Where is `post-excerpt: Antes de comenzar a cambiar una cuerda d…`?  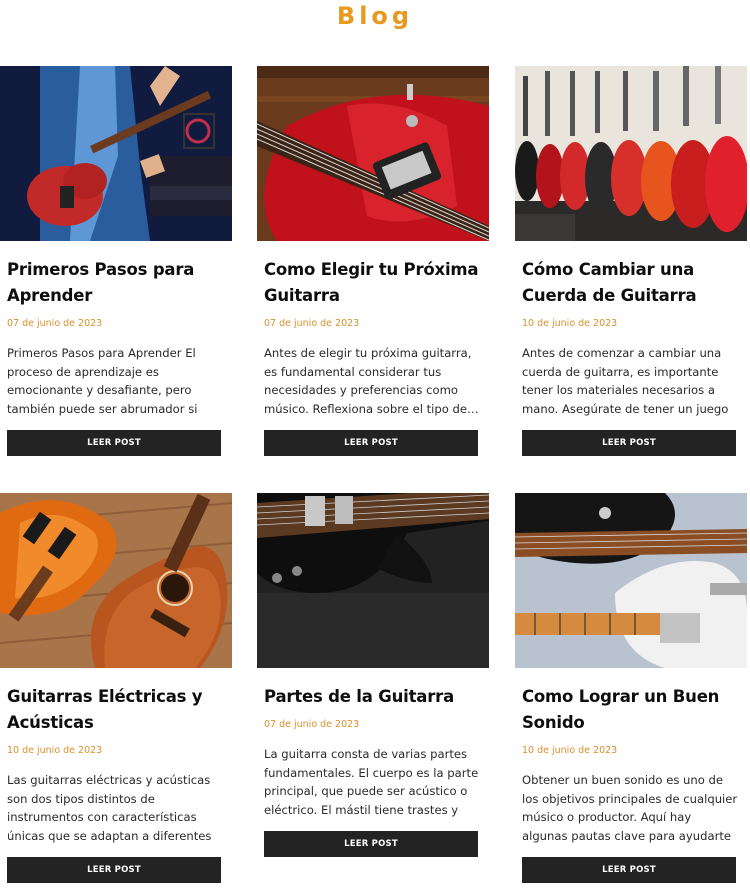
post-excerpt: Antes de comenzar a cambiar una cuerda d… is located at coordinates (625, 381).